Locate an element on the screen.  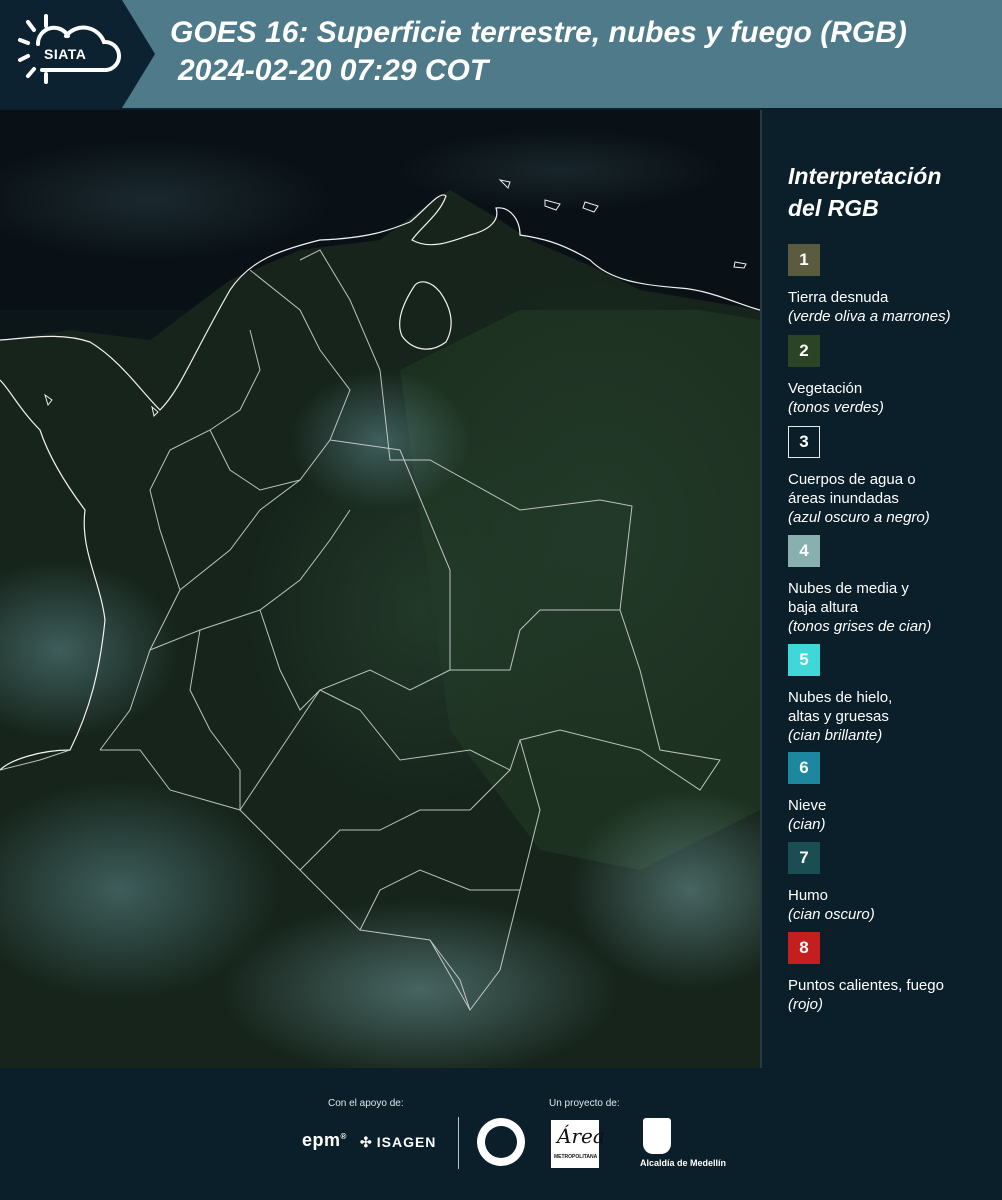
legend-swatch: 3 is located at coordinates (804, 442).